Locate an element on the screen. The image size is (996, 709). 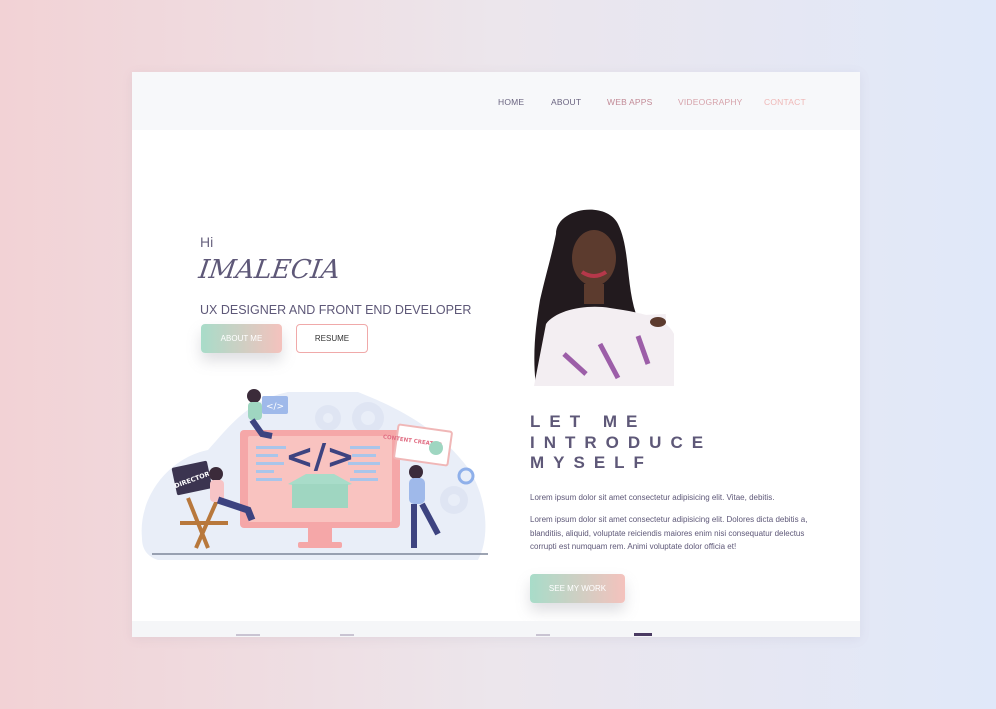
nav-web-apps-link: WEB APPS is located at coordinates (630, 102).